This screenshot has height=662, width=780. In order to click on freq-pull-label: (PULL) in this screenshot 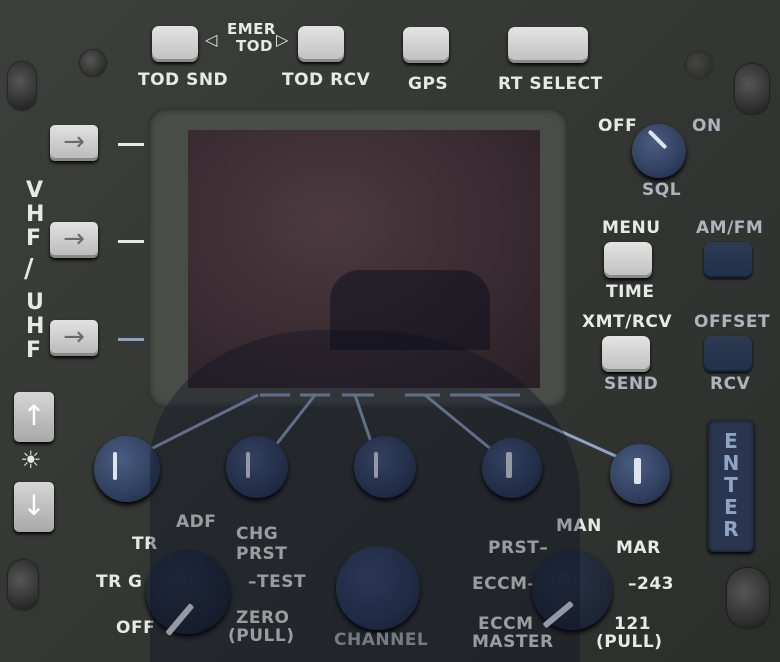, I will do `click(629, 642)`.